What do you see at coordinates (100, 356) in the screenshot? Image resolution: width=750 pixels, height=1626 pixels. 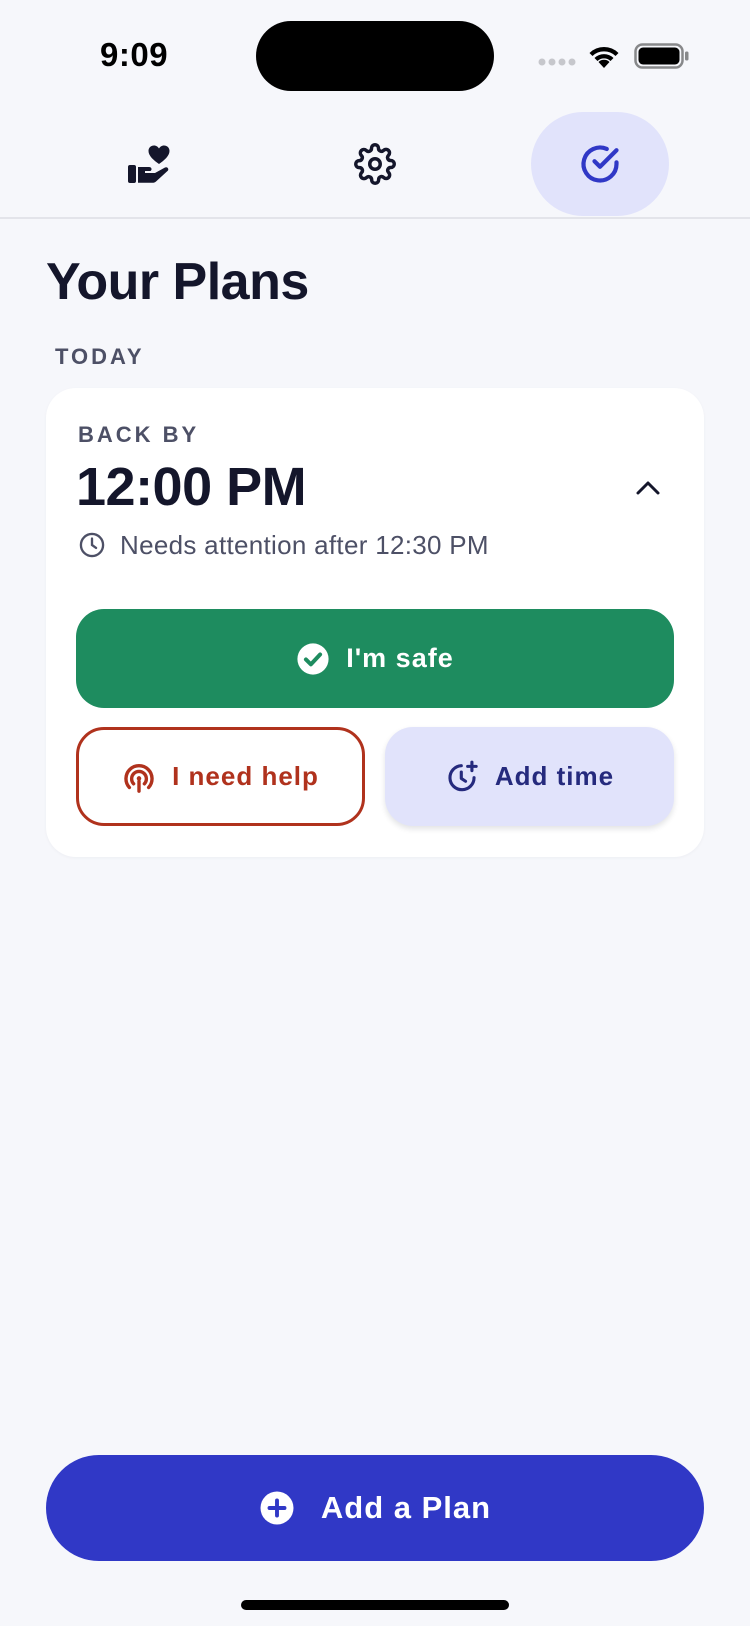 I see `section-label-today: TODAY` at bounding box center [100, 356].